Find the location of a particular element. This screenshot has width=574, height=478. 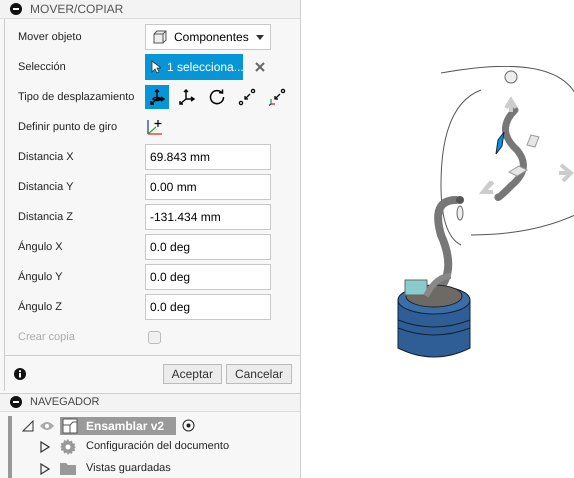

field-label: Tipo de desplazamiento is located at coordinates (76, 97).